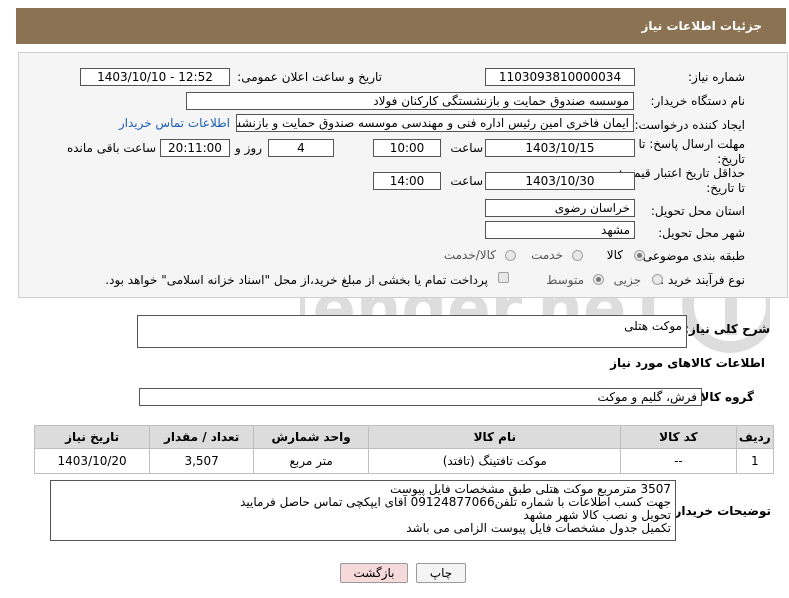 The image size is (789, 598). Describe the element at coordinates (724, 397) in the screenshot. I see `goods-group-label: گروه کالا:` at that location.